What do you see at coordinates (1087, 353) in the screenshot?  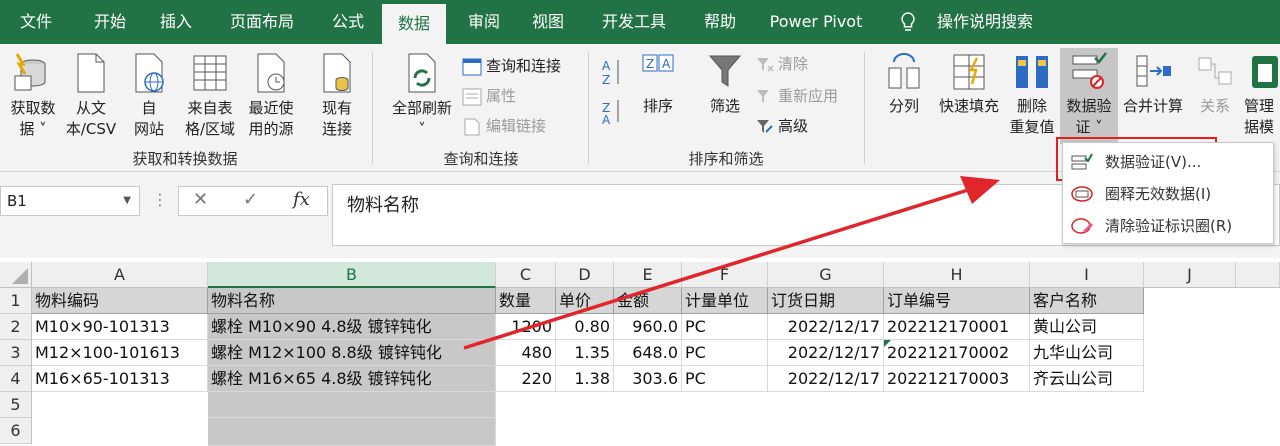 I see `cell-i3: 九华山公司` at bounding box center [1087, 353].